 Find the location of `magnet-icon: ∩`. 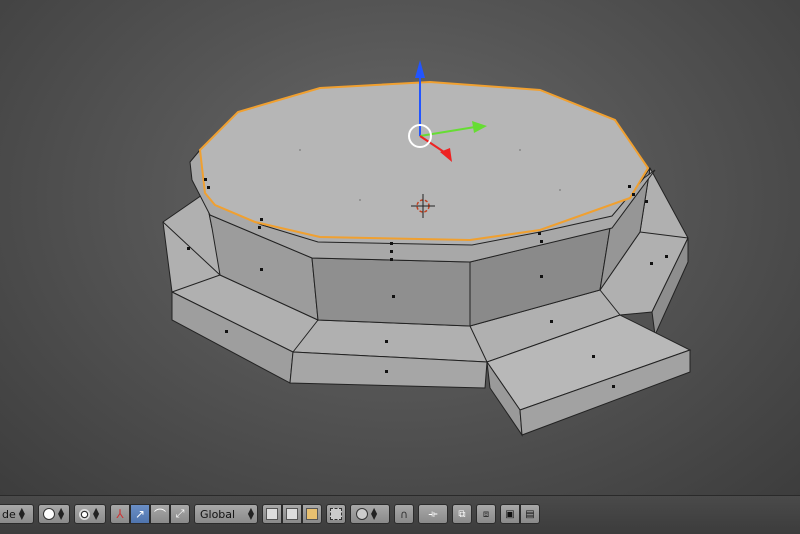

magnet-icon: ∩ is located at coordinates (404, 514).